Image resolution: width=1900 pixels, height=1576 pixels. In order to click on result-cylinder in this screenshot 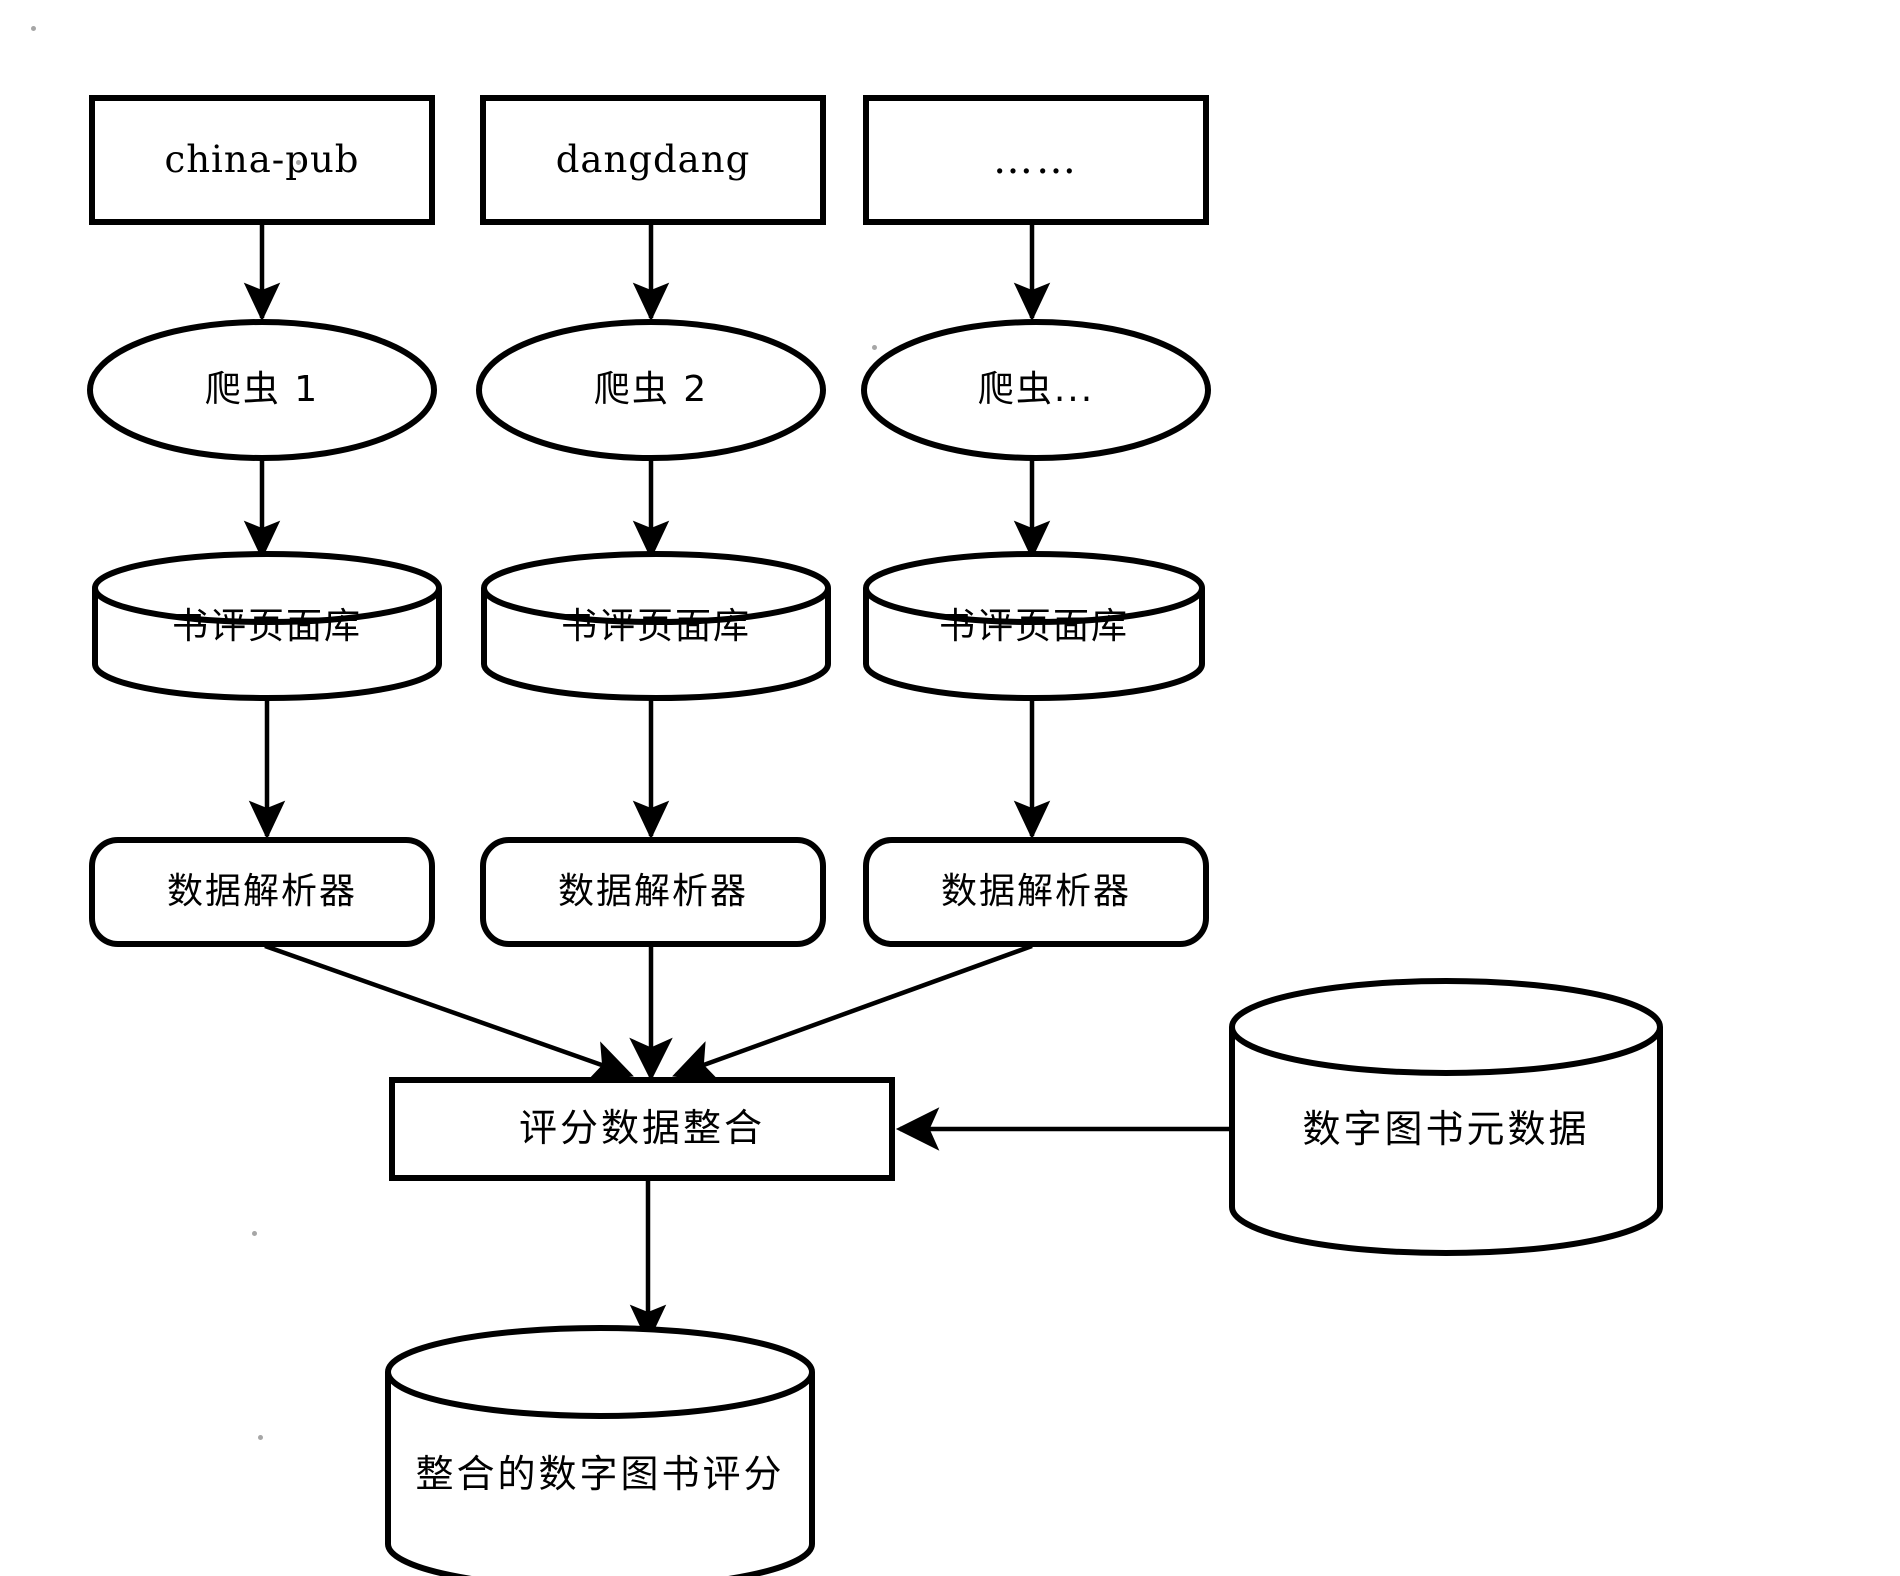, I will do `click(600, 1450)`.